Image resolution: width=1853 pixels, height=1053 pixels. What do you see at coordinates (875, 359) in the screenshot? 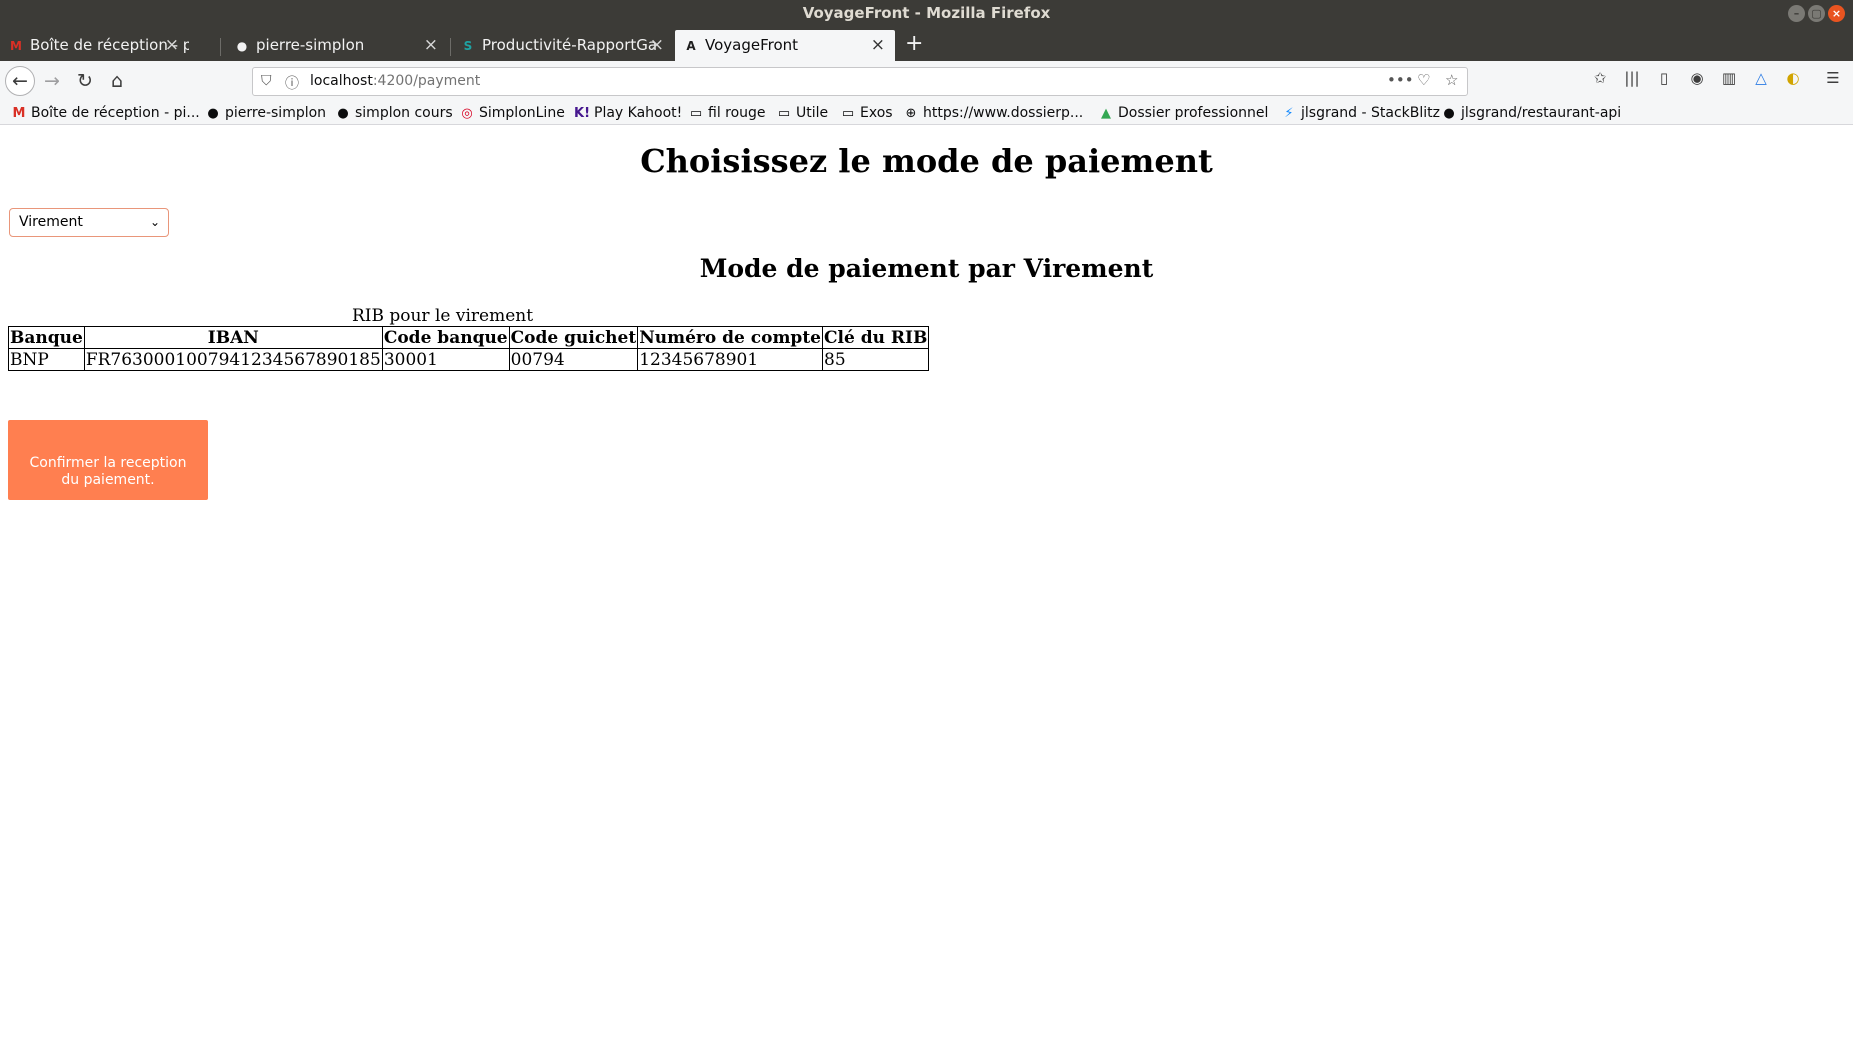
I see `table-cell: 85` at bounding box center [875, 359].